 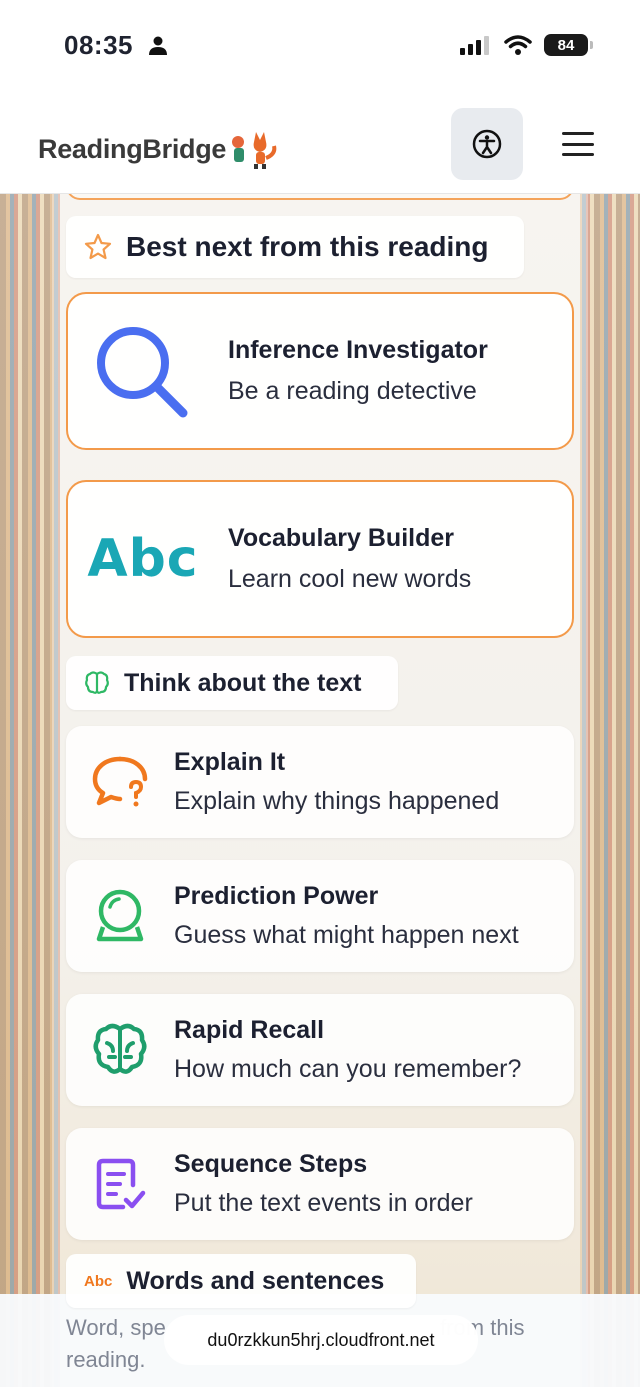 I want to click on card-title: Sequence Steps, so click(x=271, y=1164).